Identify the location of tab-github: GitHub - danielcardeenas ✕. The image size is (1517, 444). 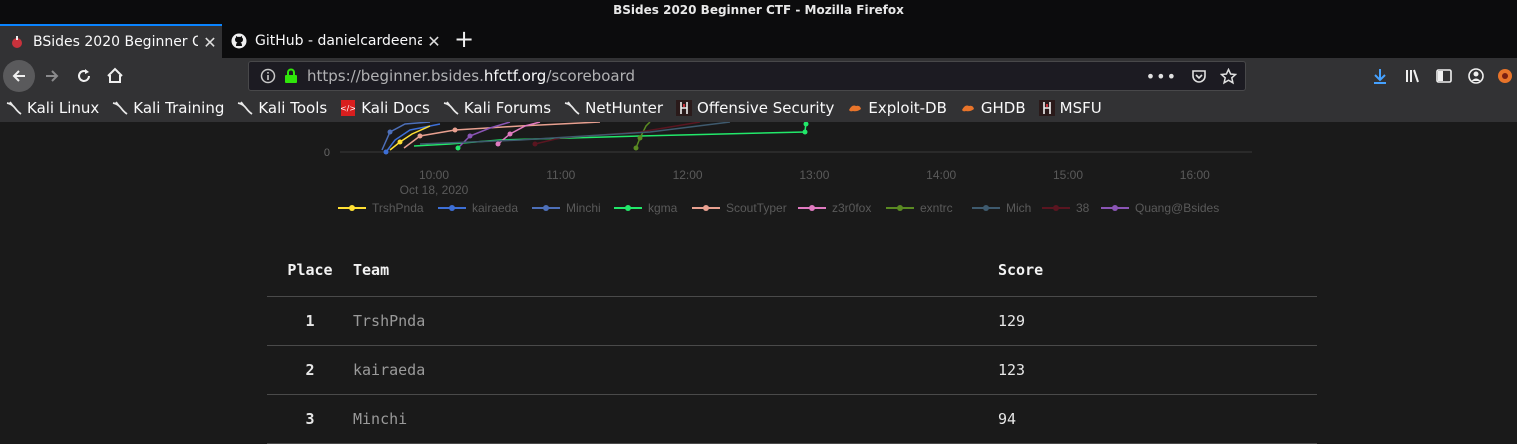
(334, 41).